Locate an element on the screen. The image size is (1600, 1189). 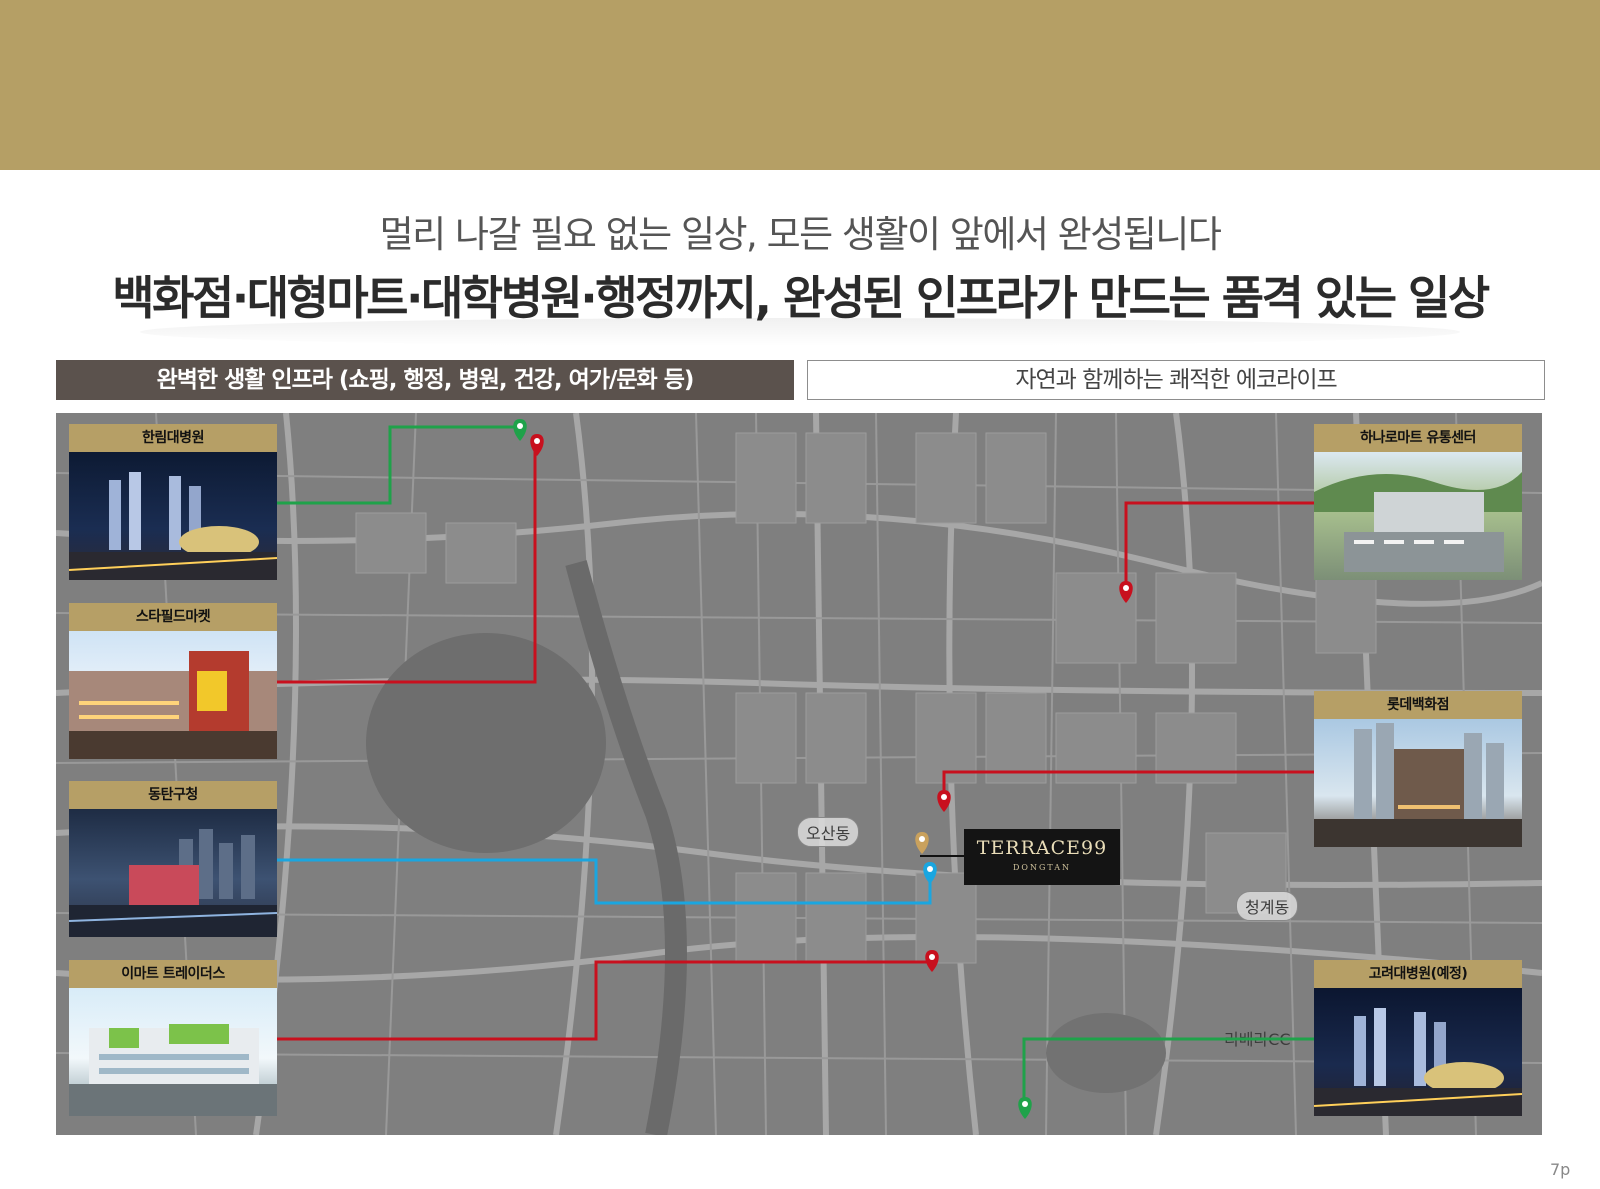
card-hanaro-mart: 하나로마트 유통센터 is located at coordinates (1418, 502).